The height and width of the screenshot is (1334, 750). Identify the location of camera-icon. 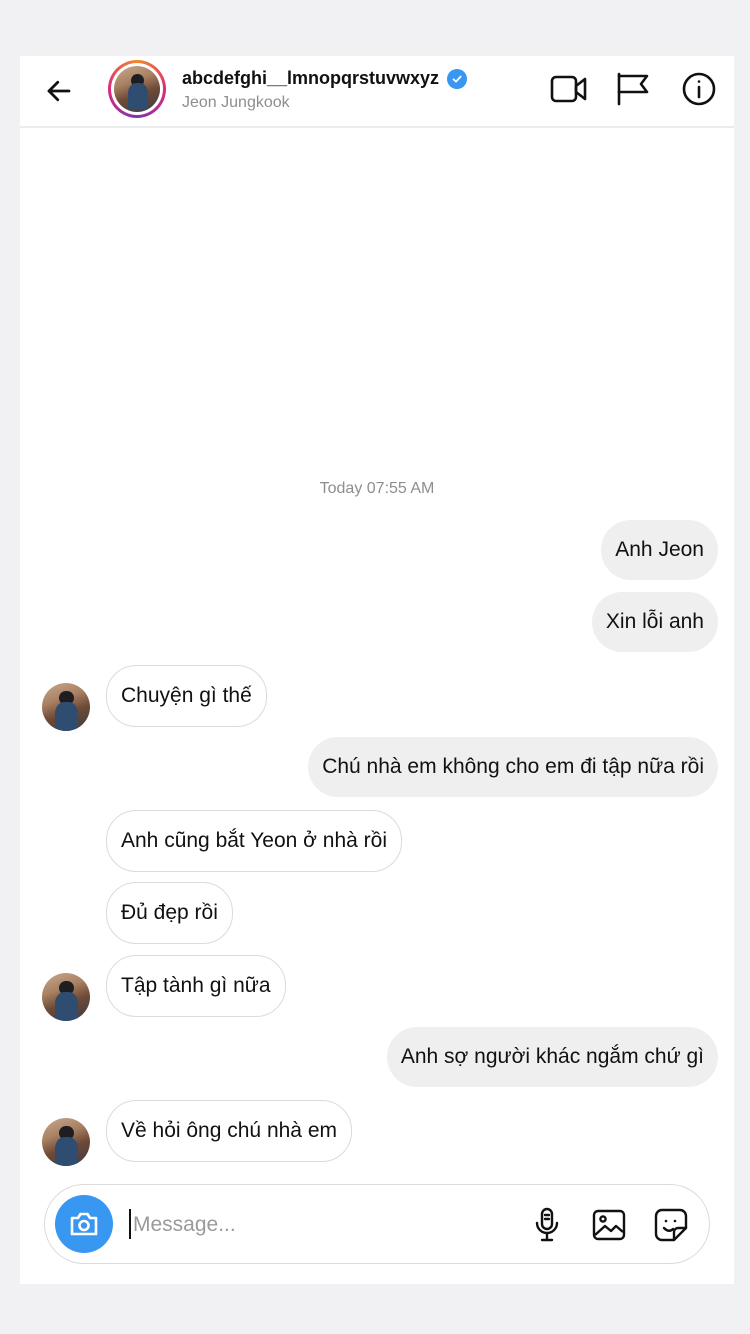
(84, 1224).